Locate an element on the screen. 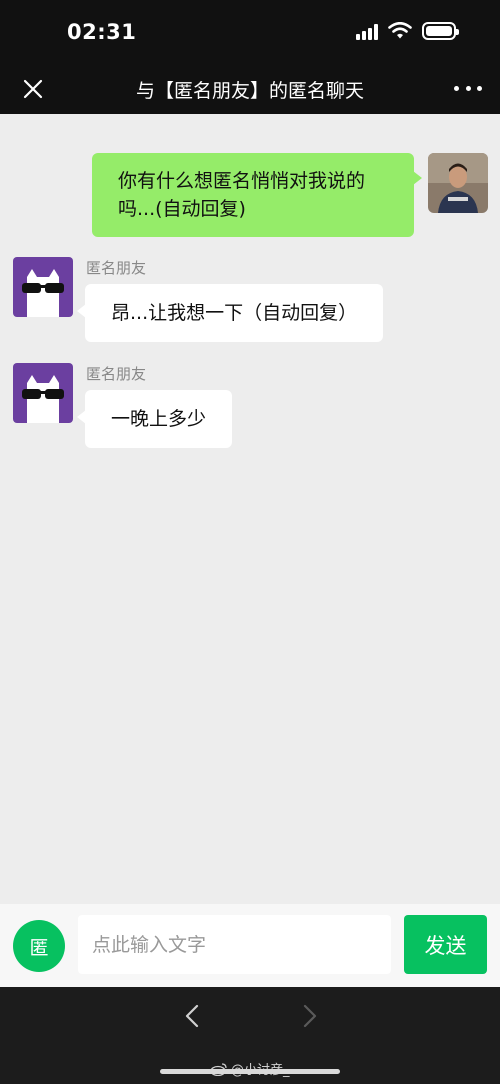 The image size is (500, 1084). page-title: 与【匿名朋友】的匿名聊天 is located at coordinates (249, 91).